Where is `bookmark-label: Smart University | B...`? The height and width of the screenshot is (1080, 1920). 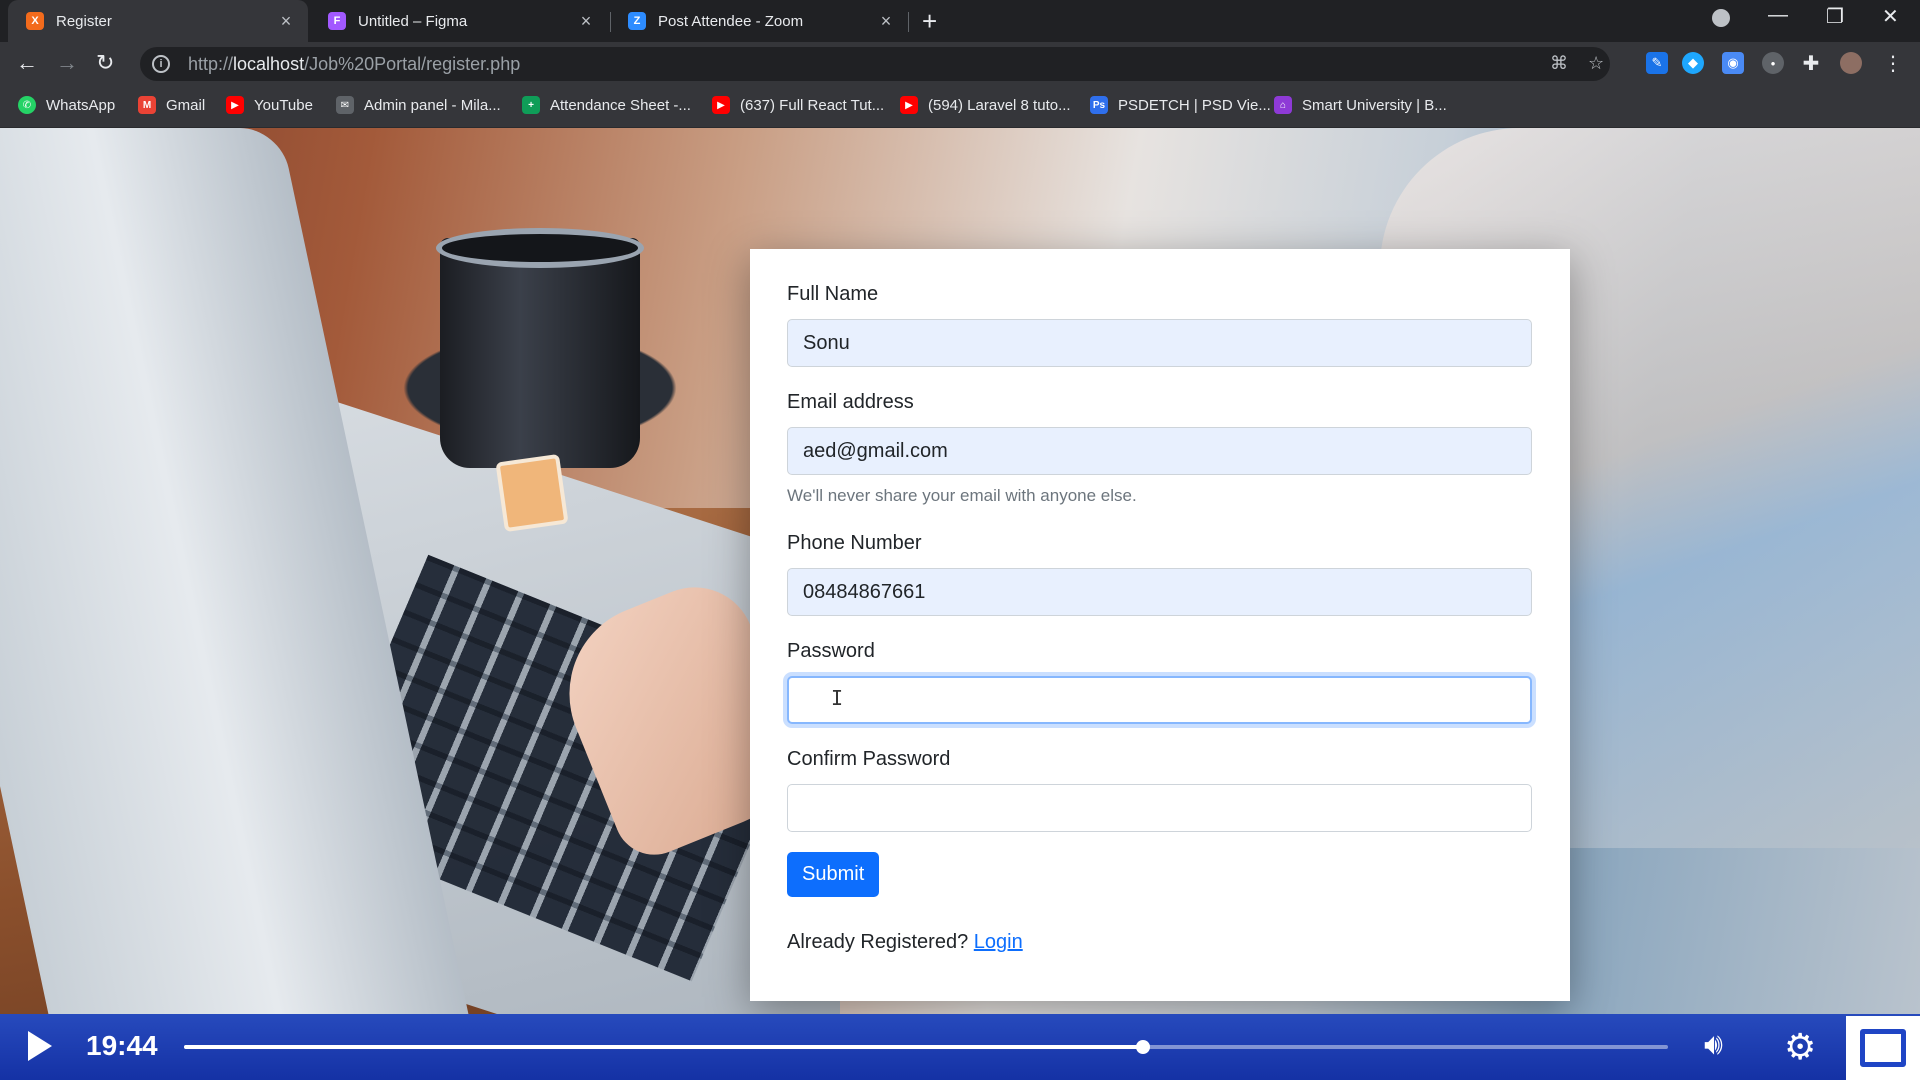
bookmark-label: Smart University | B... is located at coordinates (1374, 105).